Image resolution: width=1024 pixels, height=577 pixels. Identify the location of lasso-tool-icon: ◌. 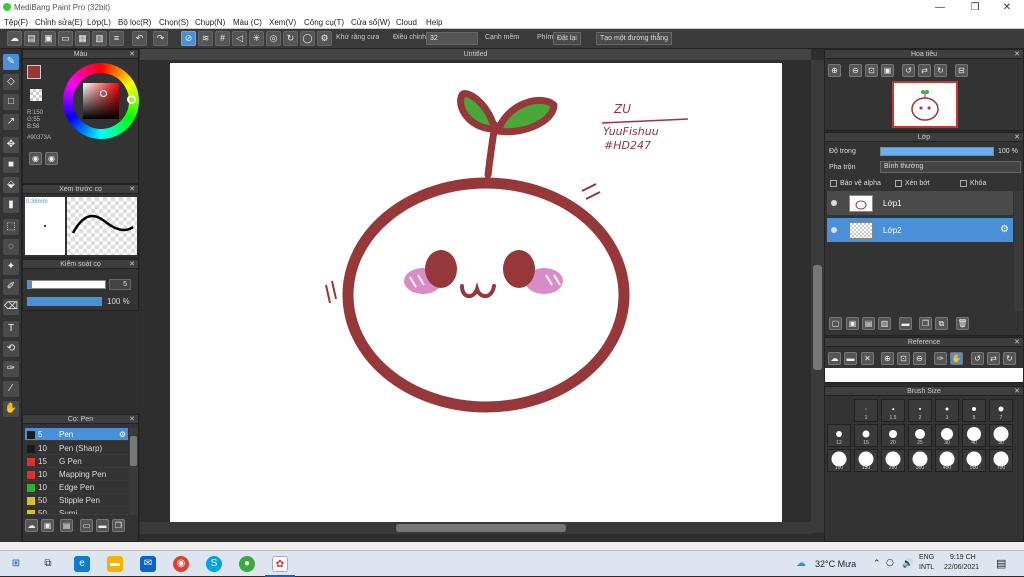
(11, 247).